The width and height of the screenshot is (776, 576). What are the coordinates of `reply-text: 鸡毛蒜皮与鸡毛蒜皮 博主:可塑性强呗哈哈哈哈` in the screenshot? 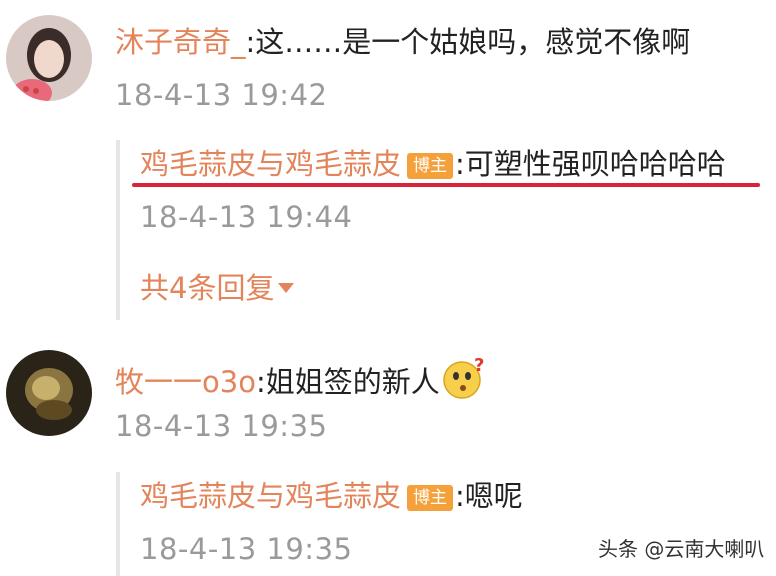 It's located at (433, 164).